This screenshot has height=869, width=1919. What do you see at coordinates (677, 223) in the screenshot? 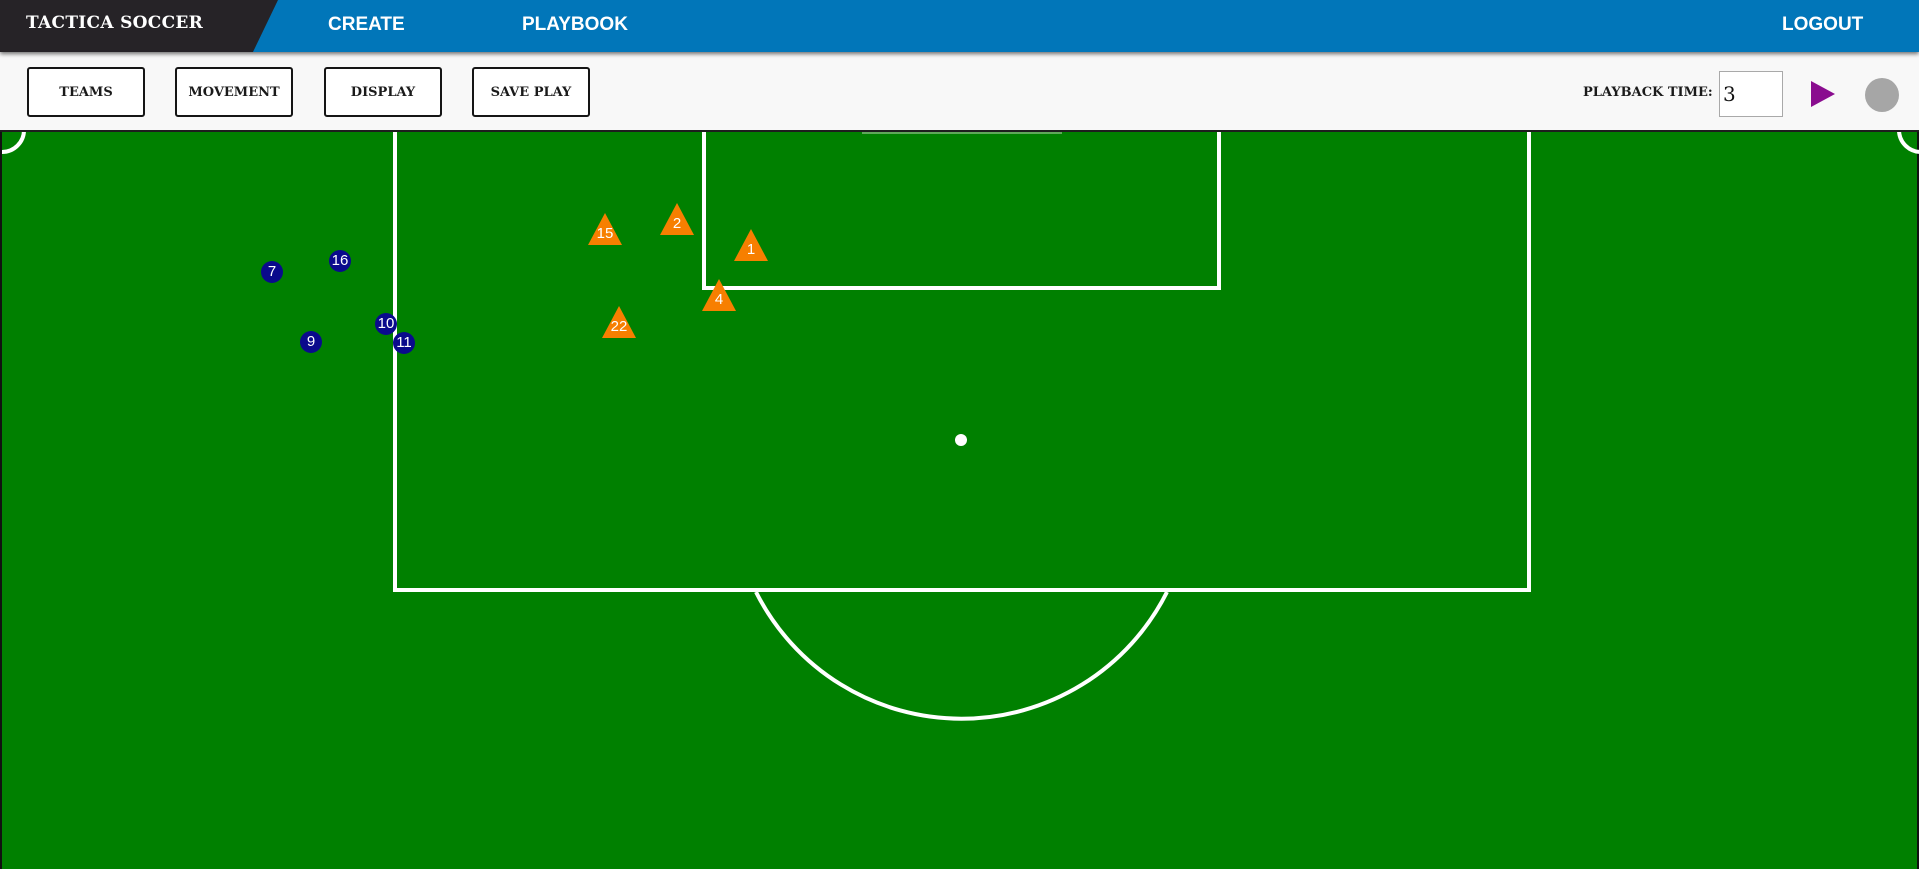
I see `player-number: 2` at bounding box center [677, 223].